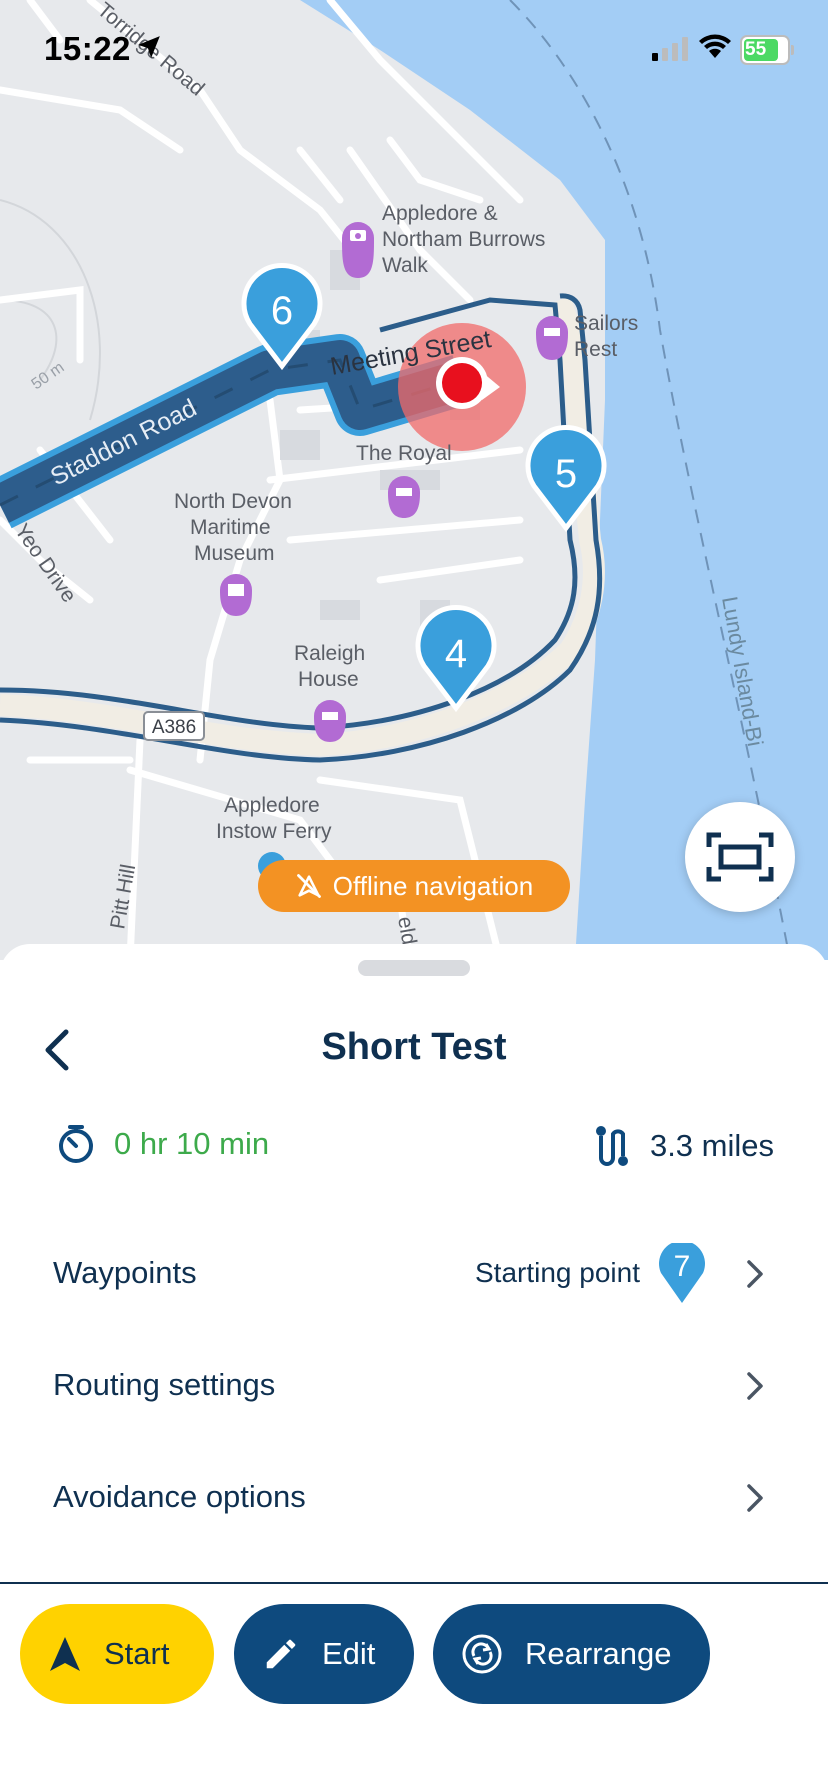  What do you see at coordinates (595, 349) in the screenshot?
I see `map-label-sailors-2: Rest` at bounding box center [595, 349].